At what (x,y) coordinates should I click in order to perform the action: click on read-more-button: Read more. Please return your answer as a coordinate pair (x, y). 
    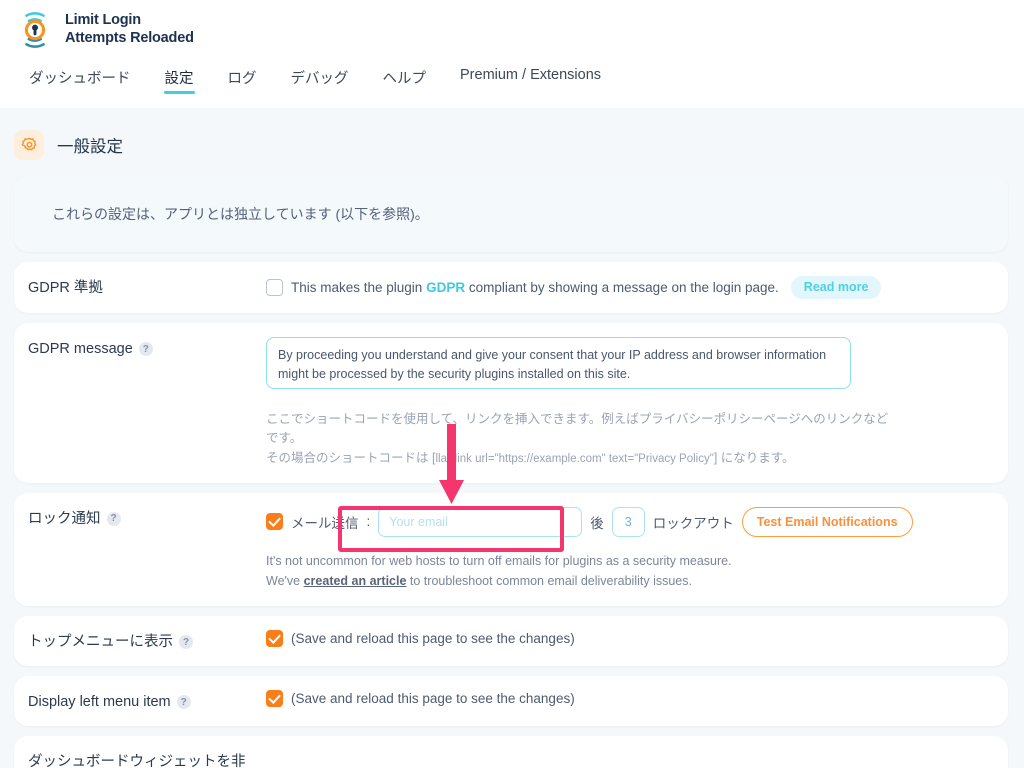
    Looking at the image, I should click on (836, 287).